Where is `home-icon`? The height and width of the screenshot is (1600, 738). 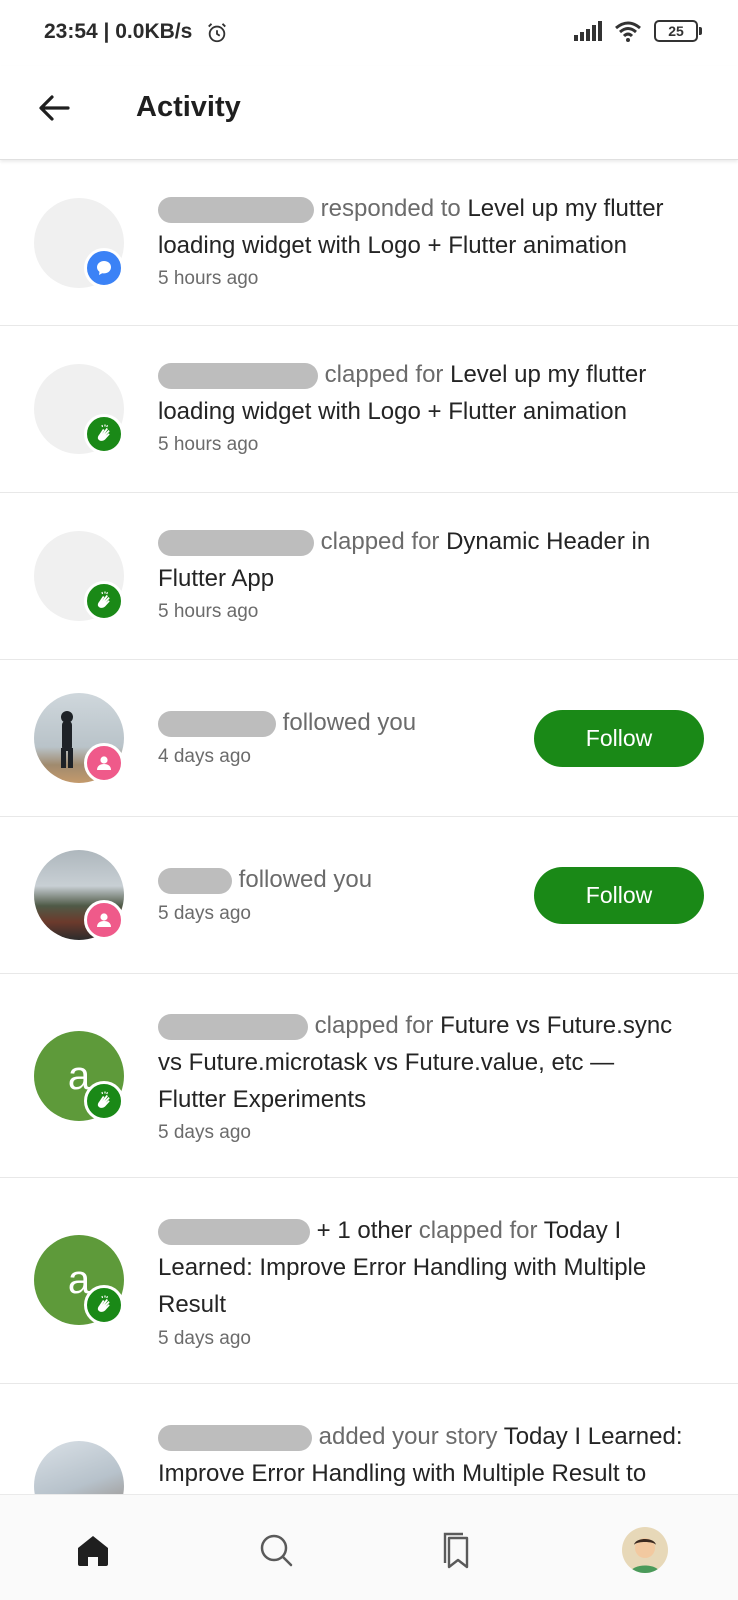
home-icon is located at coordinates (93, 1551).